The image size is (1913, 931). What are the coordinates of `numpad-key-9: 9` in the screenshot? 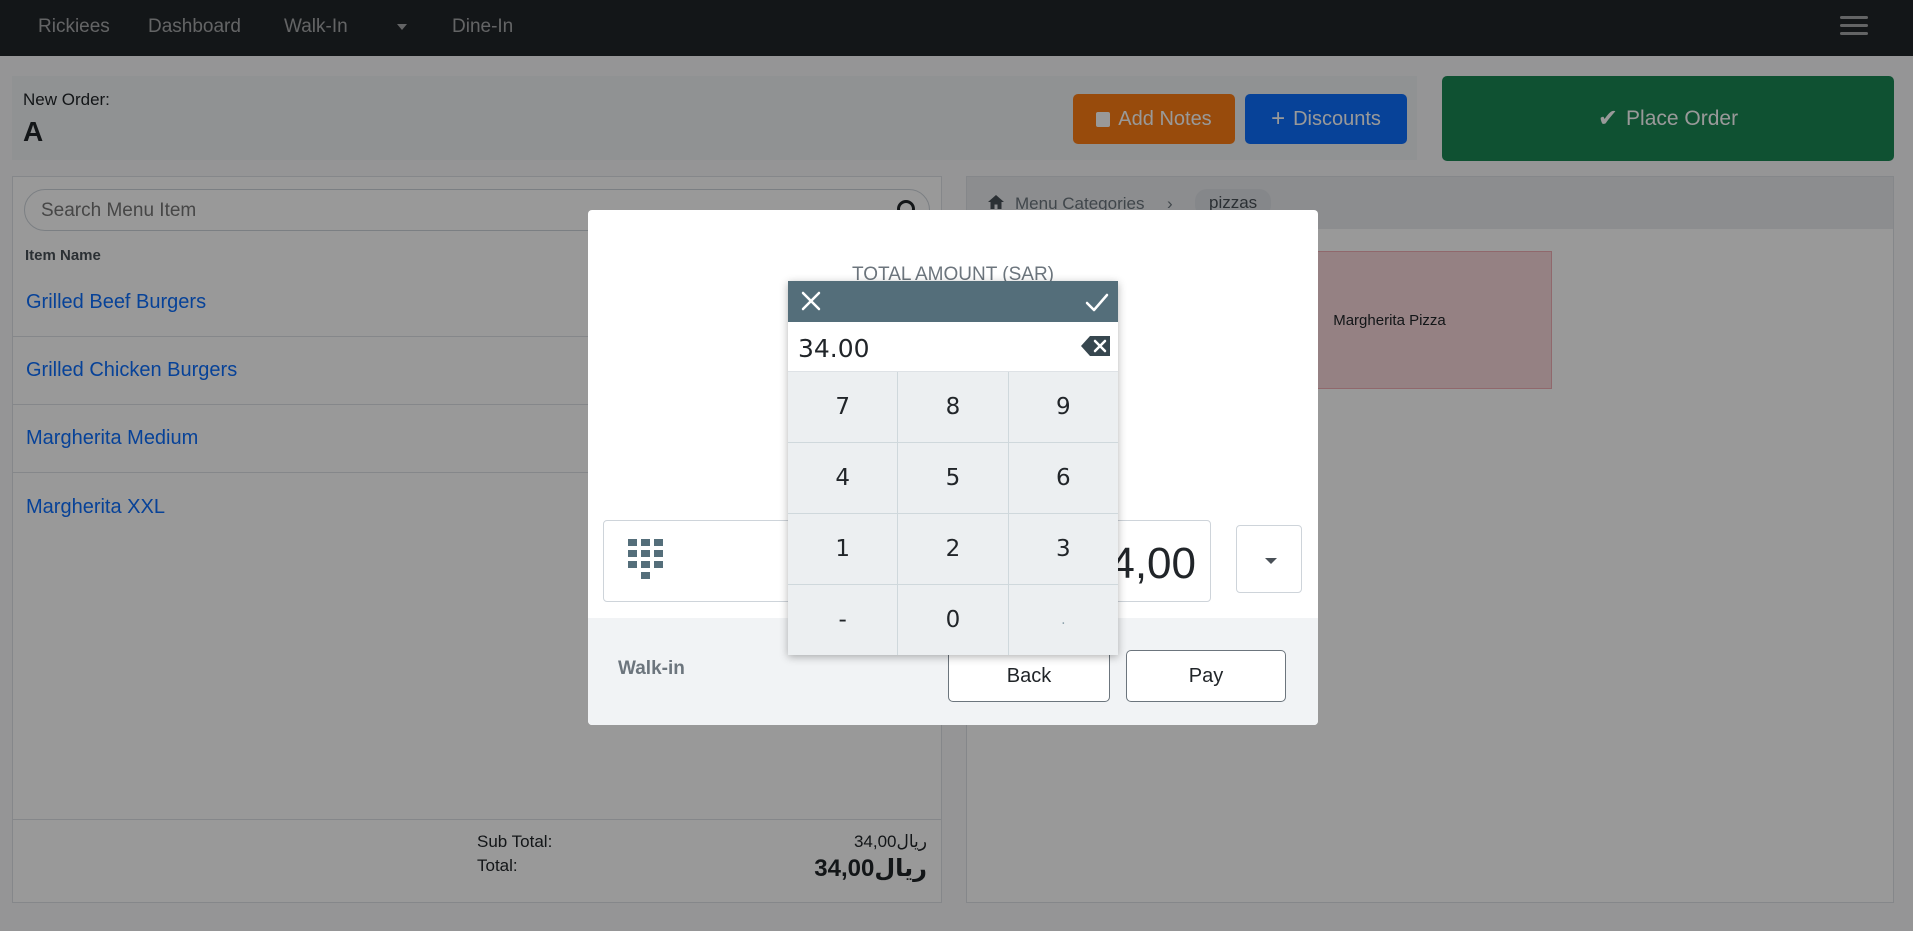 It's located at (1063, 407).